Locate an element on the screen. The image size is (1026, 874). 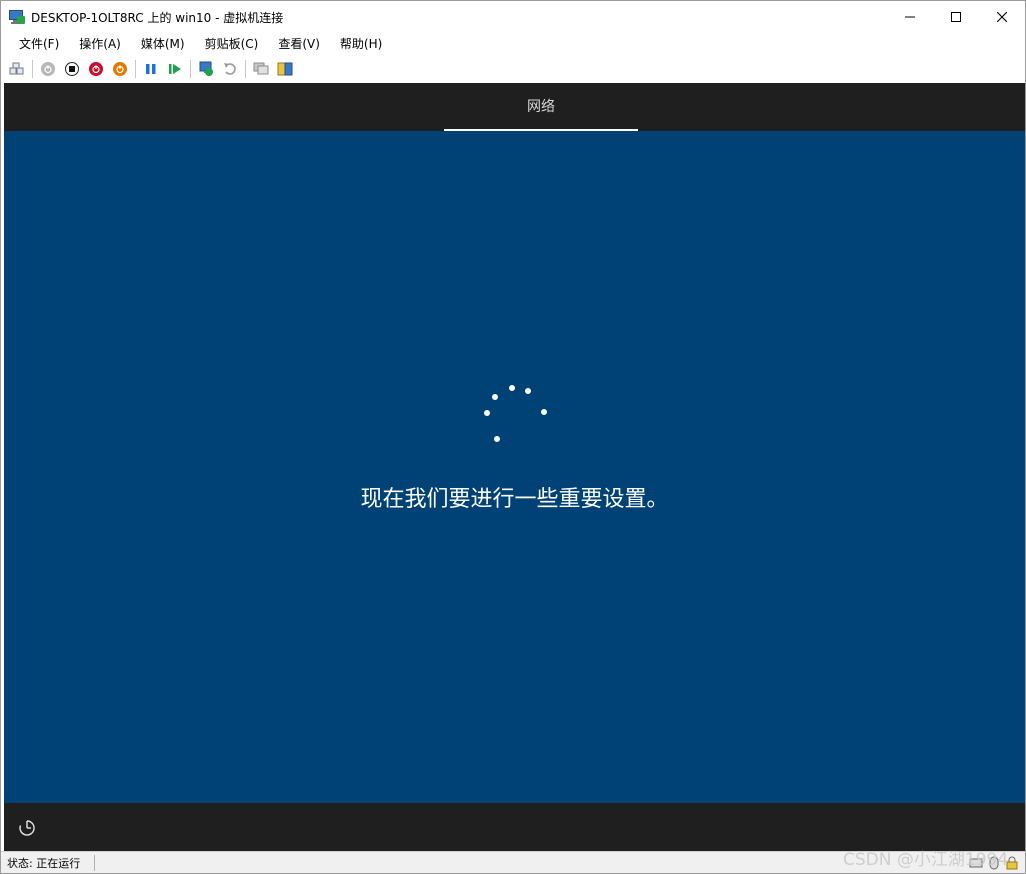
oobe-footer is located at coordinates (514, 827).